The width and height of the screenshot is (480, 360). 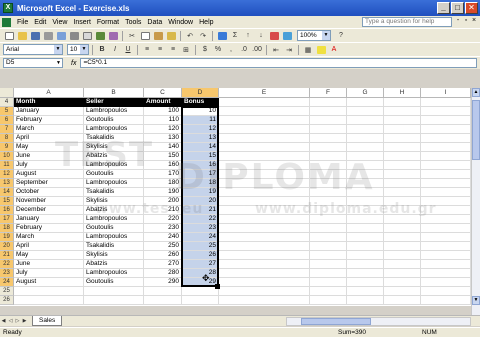 What do you see at coordinates (328, 300) in the screenshot?
I see `cell-f26` at bounding box center [328, 300].